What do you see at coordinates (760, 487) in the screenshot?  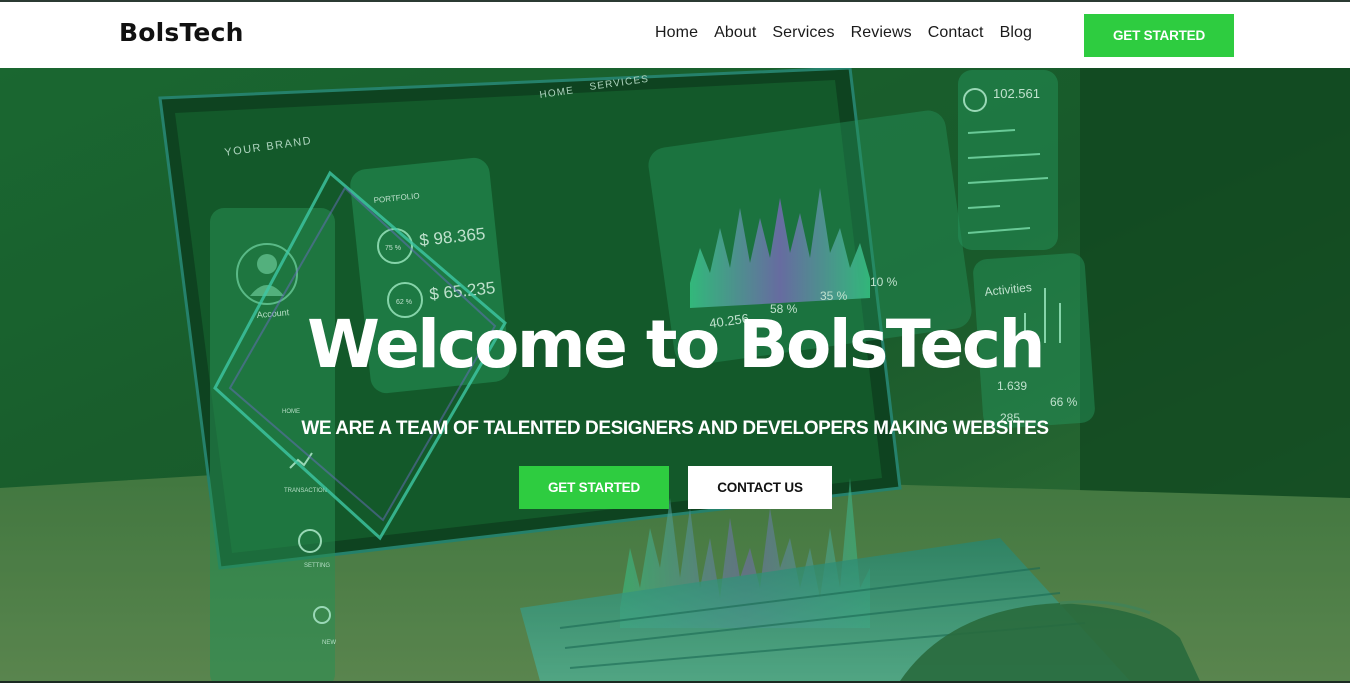 I see `hero-contact-us-button: CONTACT US` at bounding box center [760, 487].